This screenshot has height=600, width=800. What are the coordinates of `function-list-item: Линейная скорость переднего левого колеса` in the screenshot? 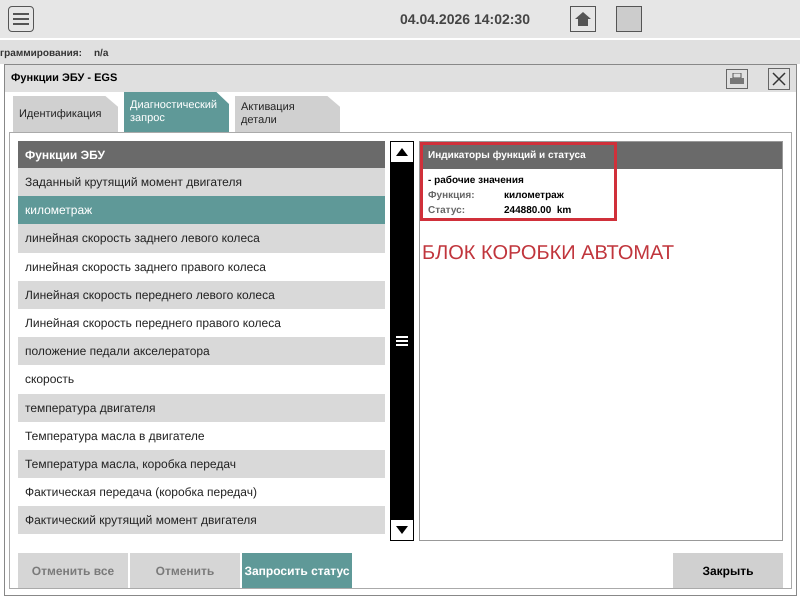 It's located at (201, 294).